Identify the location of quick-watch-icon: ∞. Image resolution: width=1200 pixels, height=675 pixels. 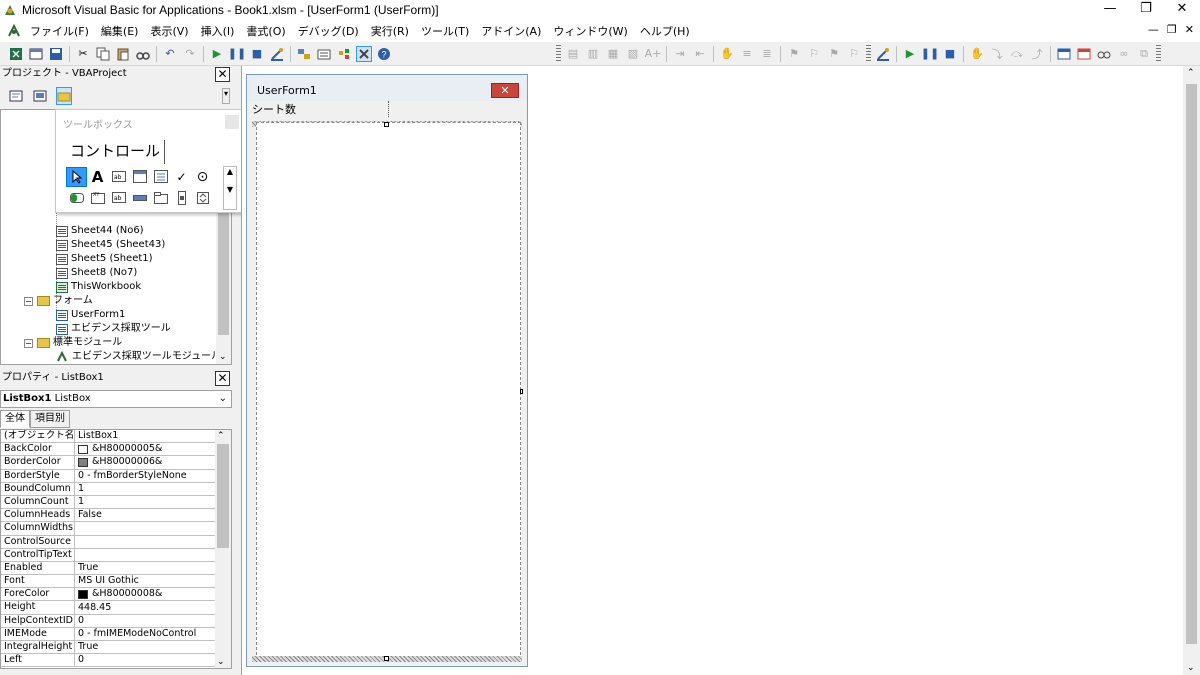
(1124, 54).